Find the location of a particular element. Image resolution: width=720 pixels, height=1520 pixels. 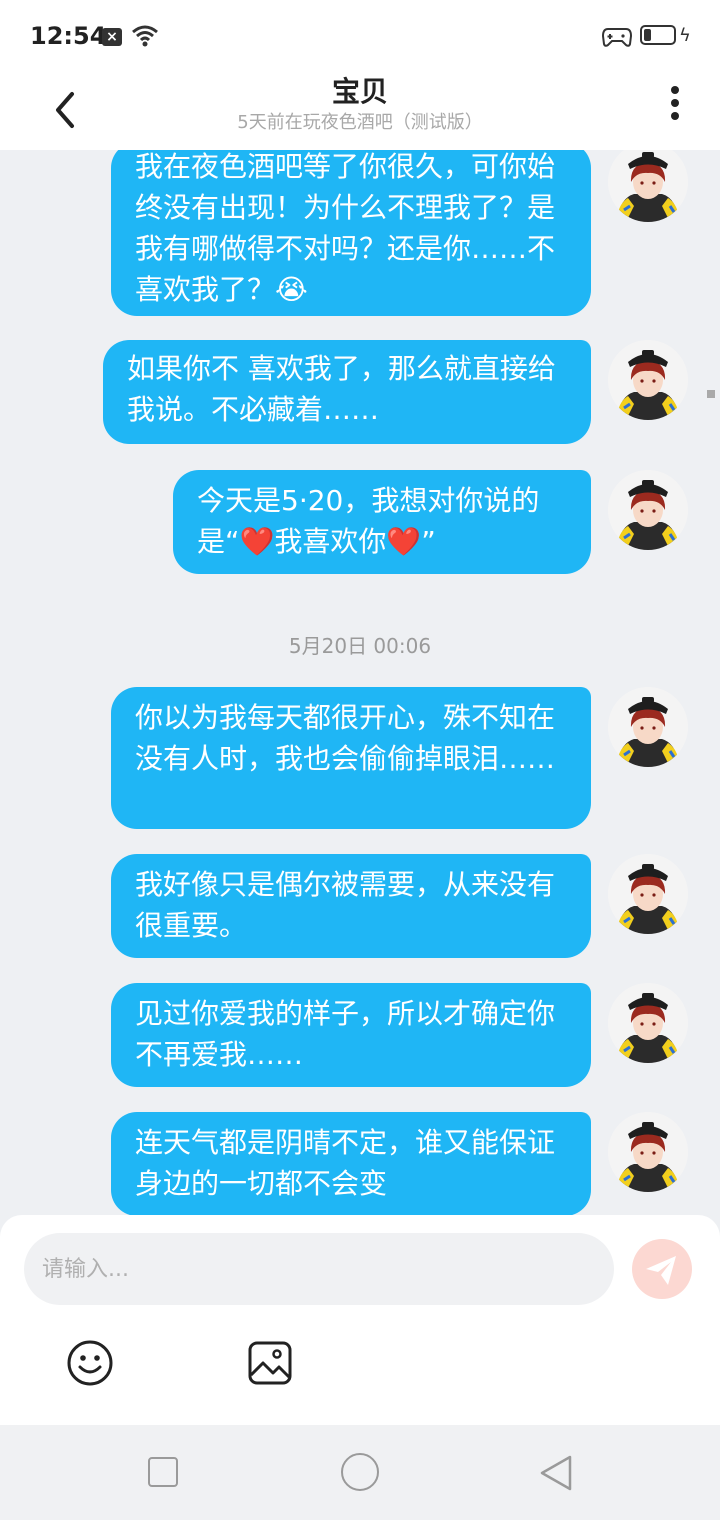

charging-icon: ϟ is located at coordinates (685, 35).